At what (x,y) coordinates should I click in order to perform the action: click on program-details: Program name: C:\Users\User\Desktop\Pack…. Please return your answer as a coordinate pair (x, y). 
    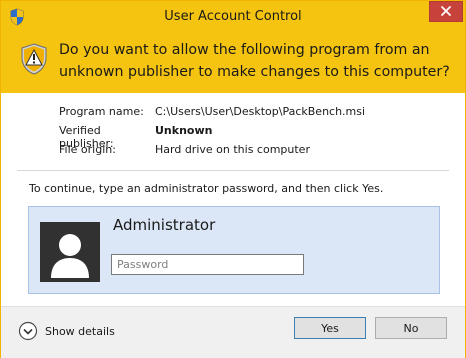
    Looking at the image, I should click on (212, 133).